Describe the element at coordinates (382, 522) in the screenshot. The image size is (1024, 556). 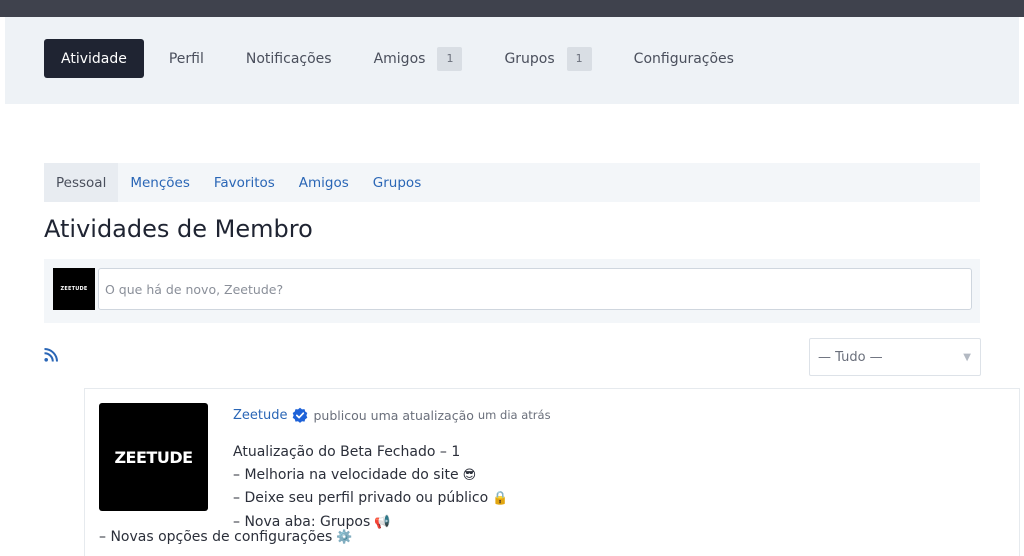
I see `megaphone-emoji-icon: 📢` at that location.